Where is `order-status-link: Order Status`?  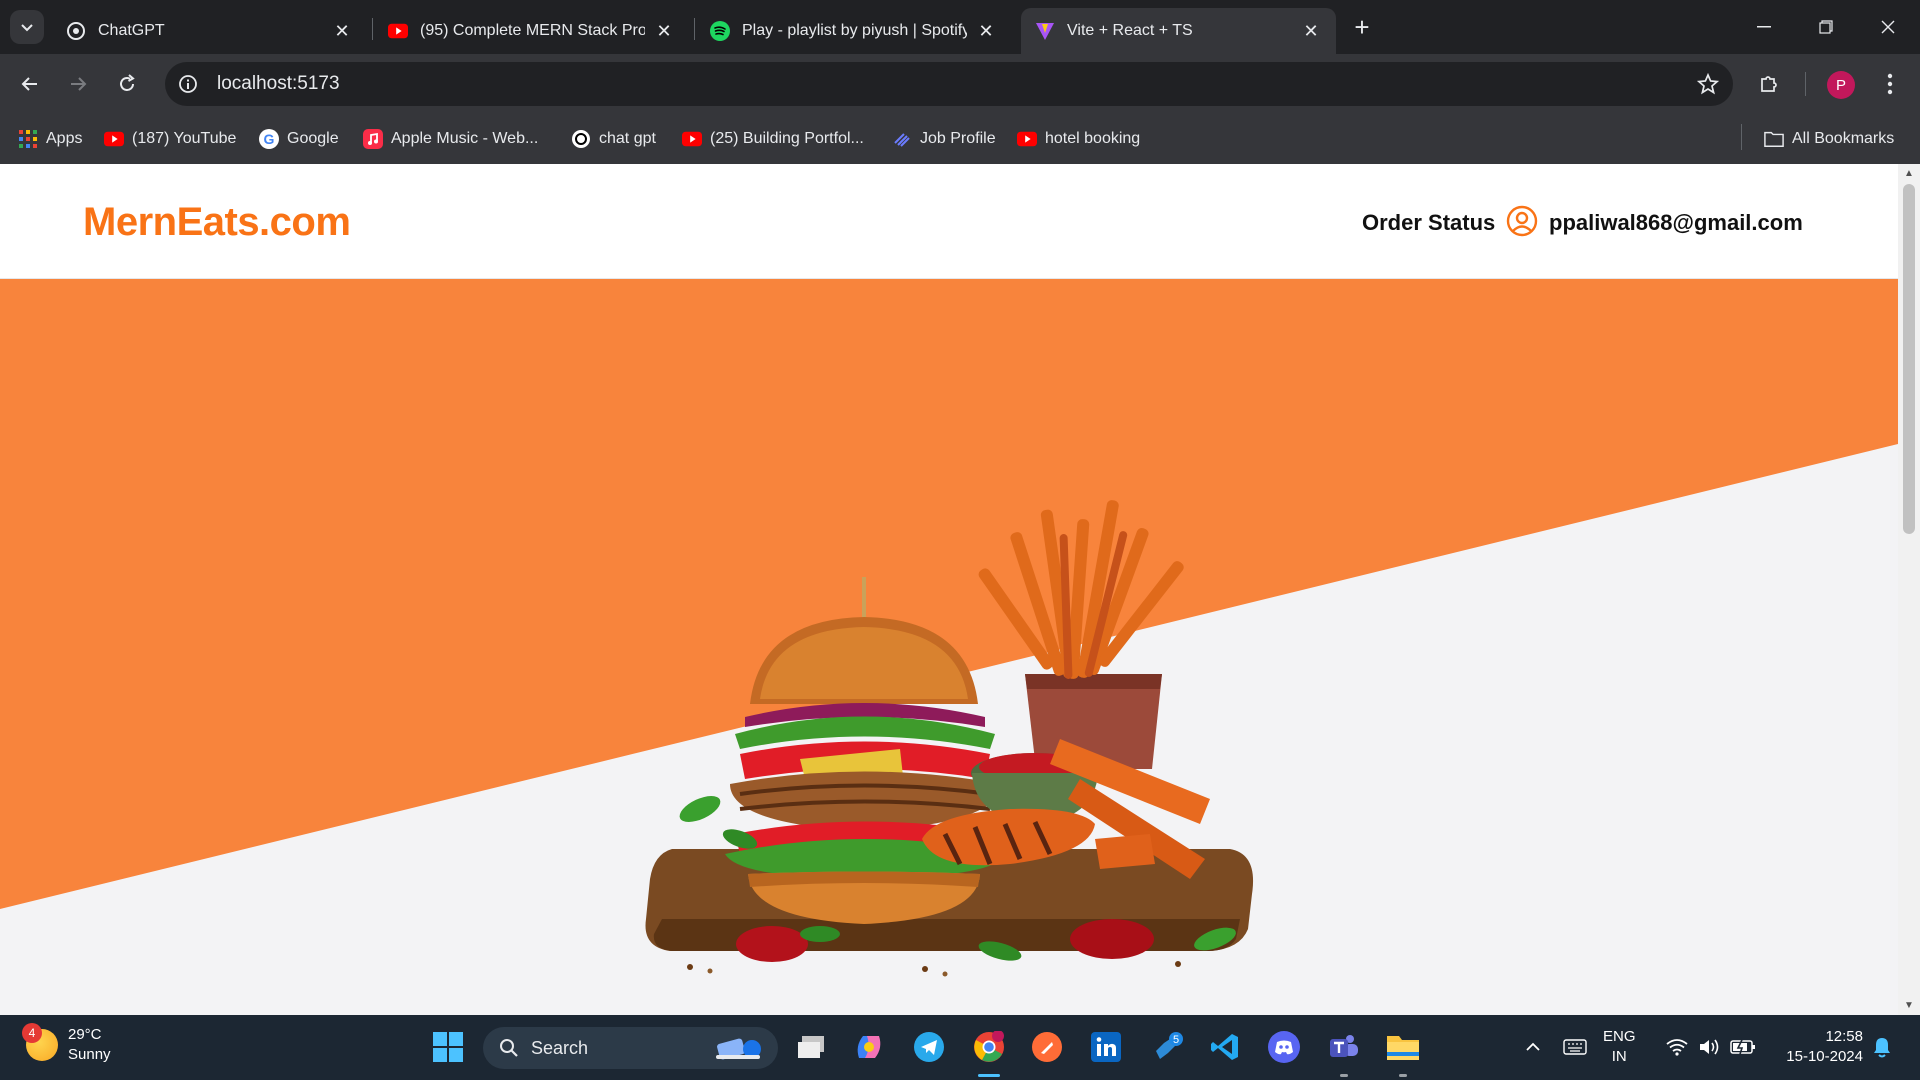 order-status-link: Order Status is located at coordinates (1428, 223).